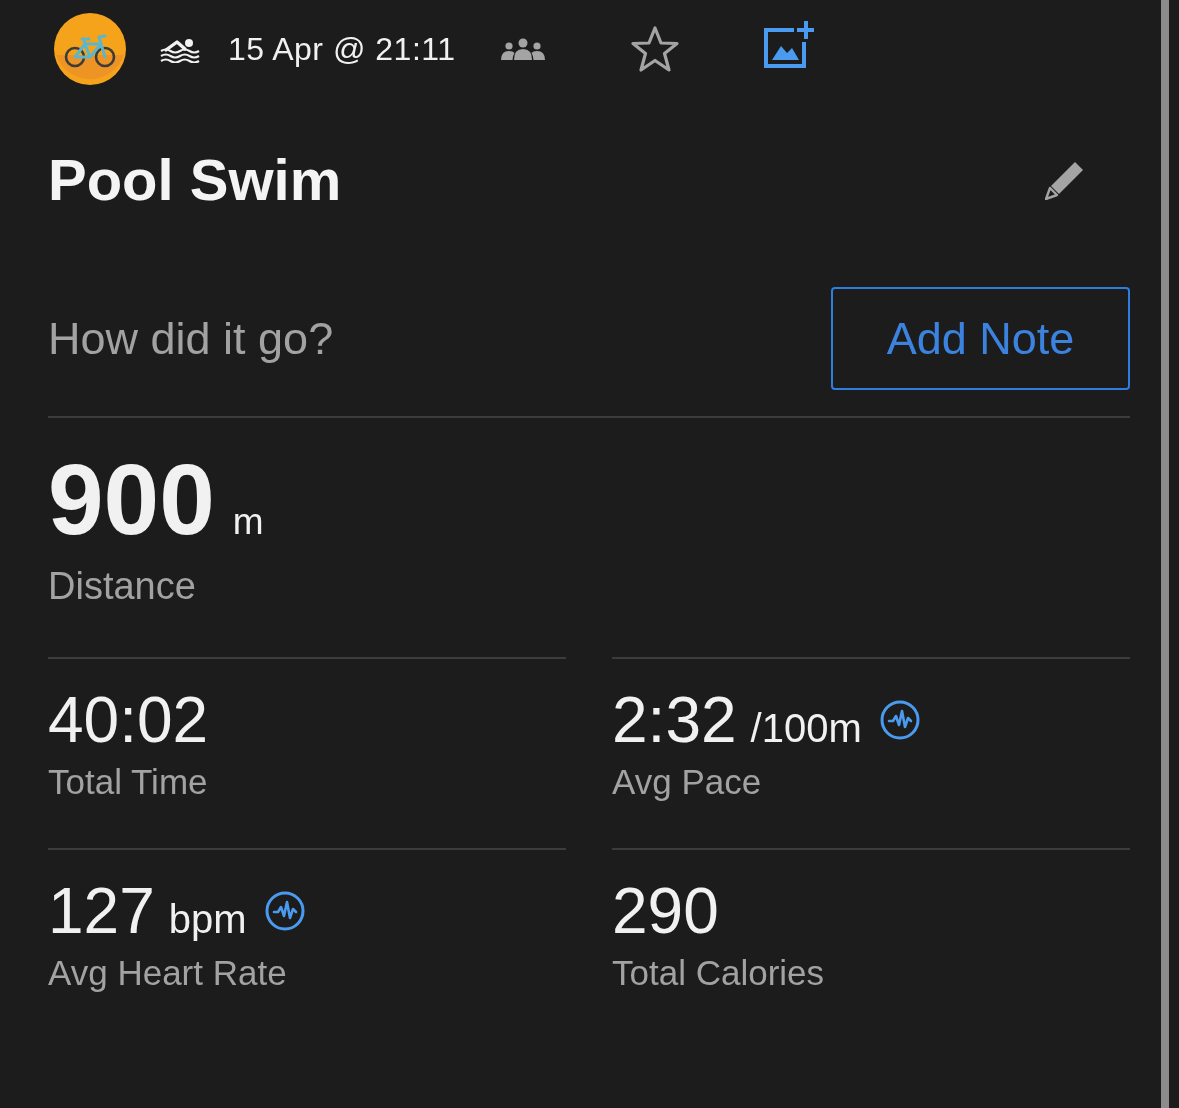 This screenshot has width=1179, height=1108. Describe the element at coordinates (718, 973) in the screenshot. I see `stat-label: Total Calories` at that location.